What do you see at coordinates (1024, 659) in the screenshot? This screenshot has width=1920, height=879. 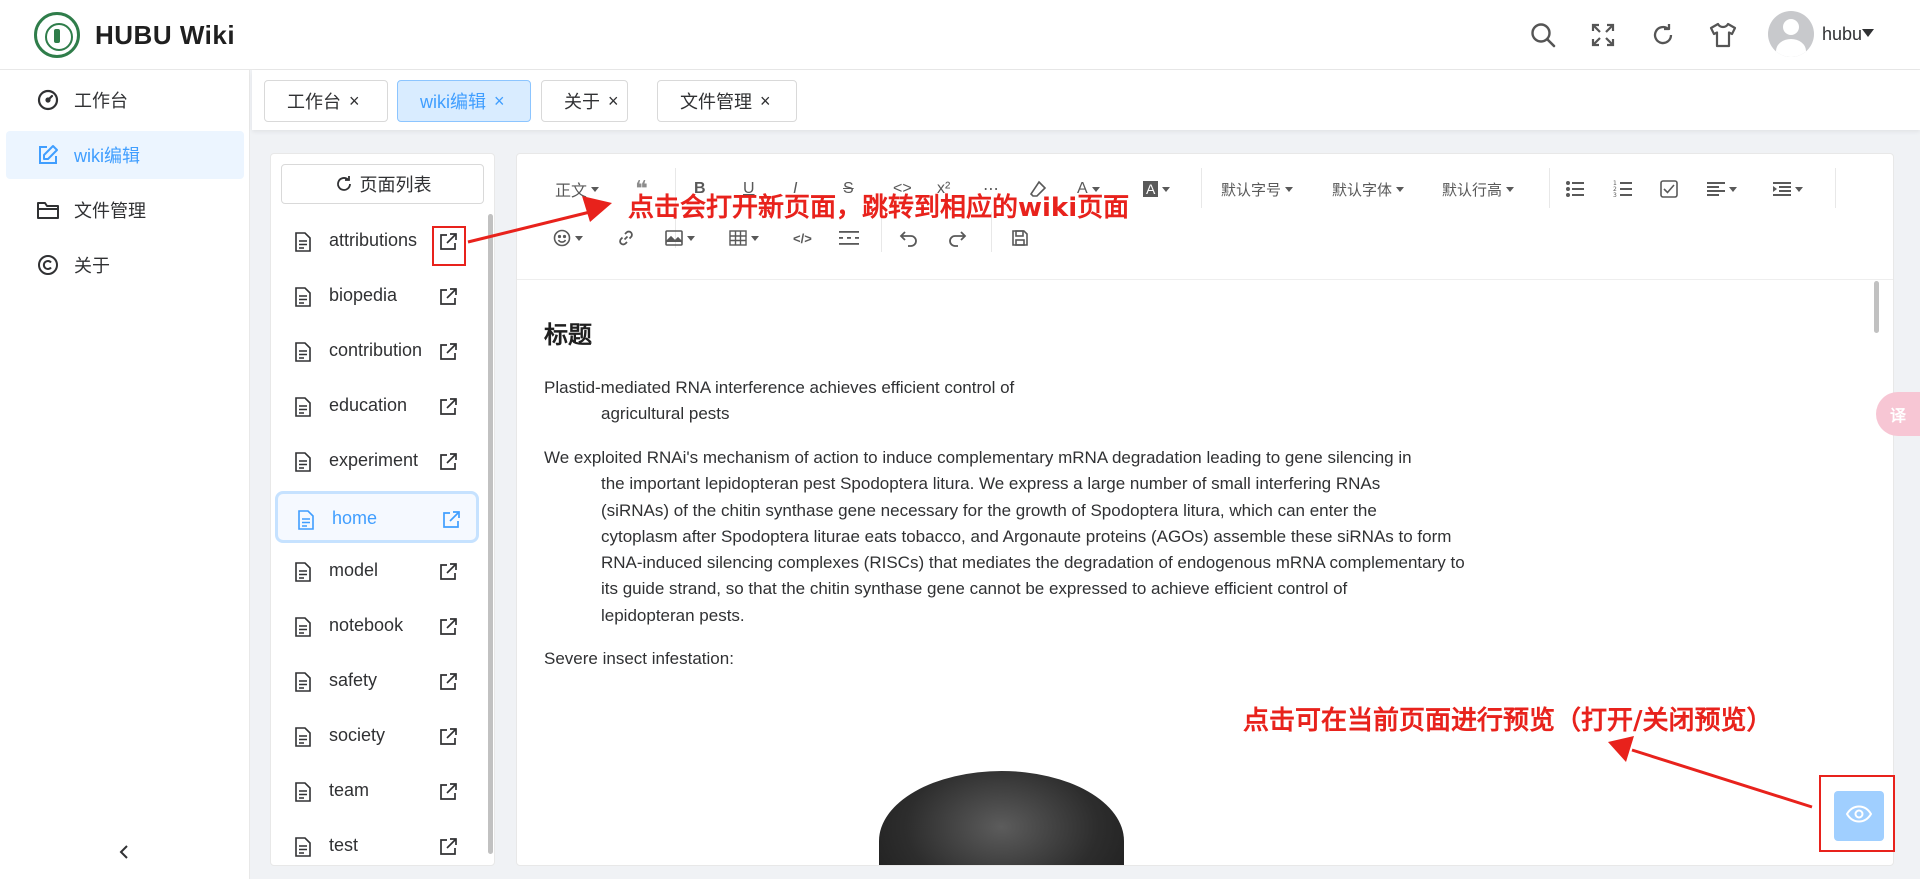 I see `paragraph-3: Severe insect infestation:` at bounding box center [1024, 659].